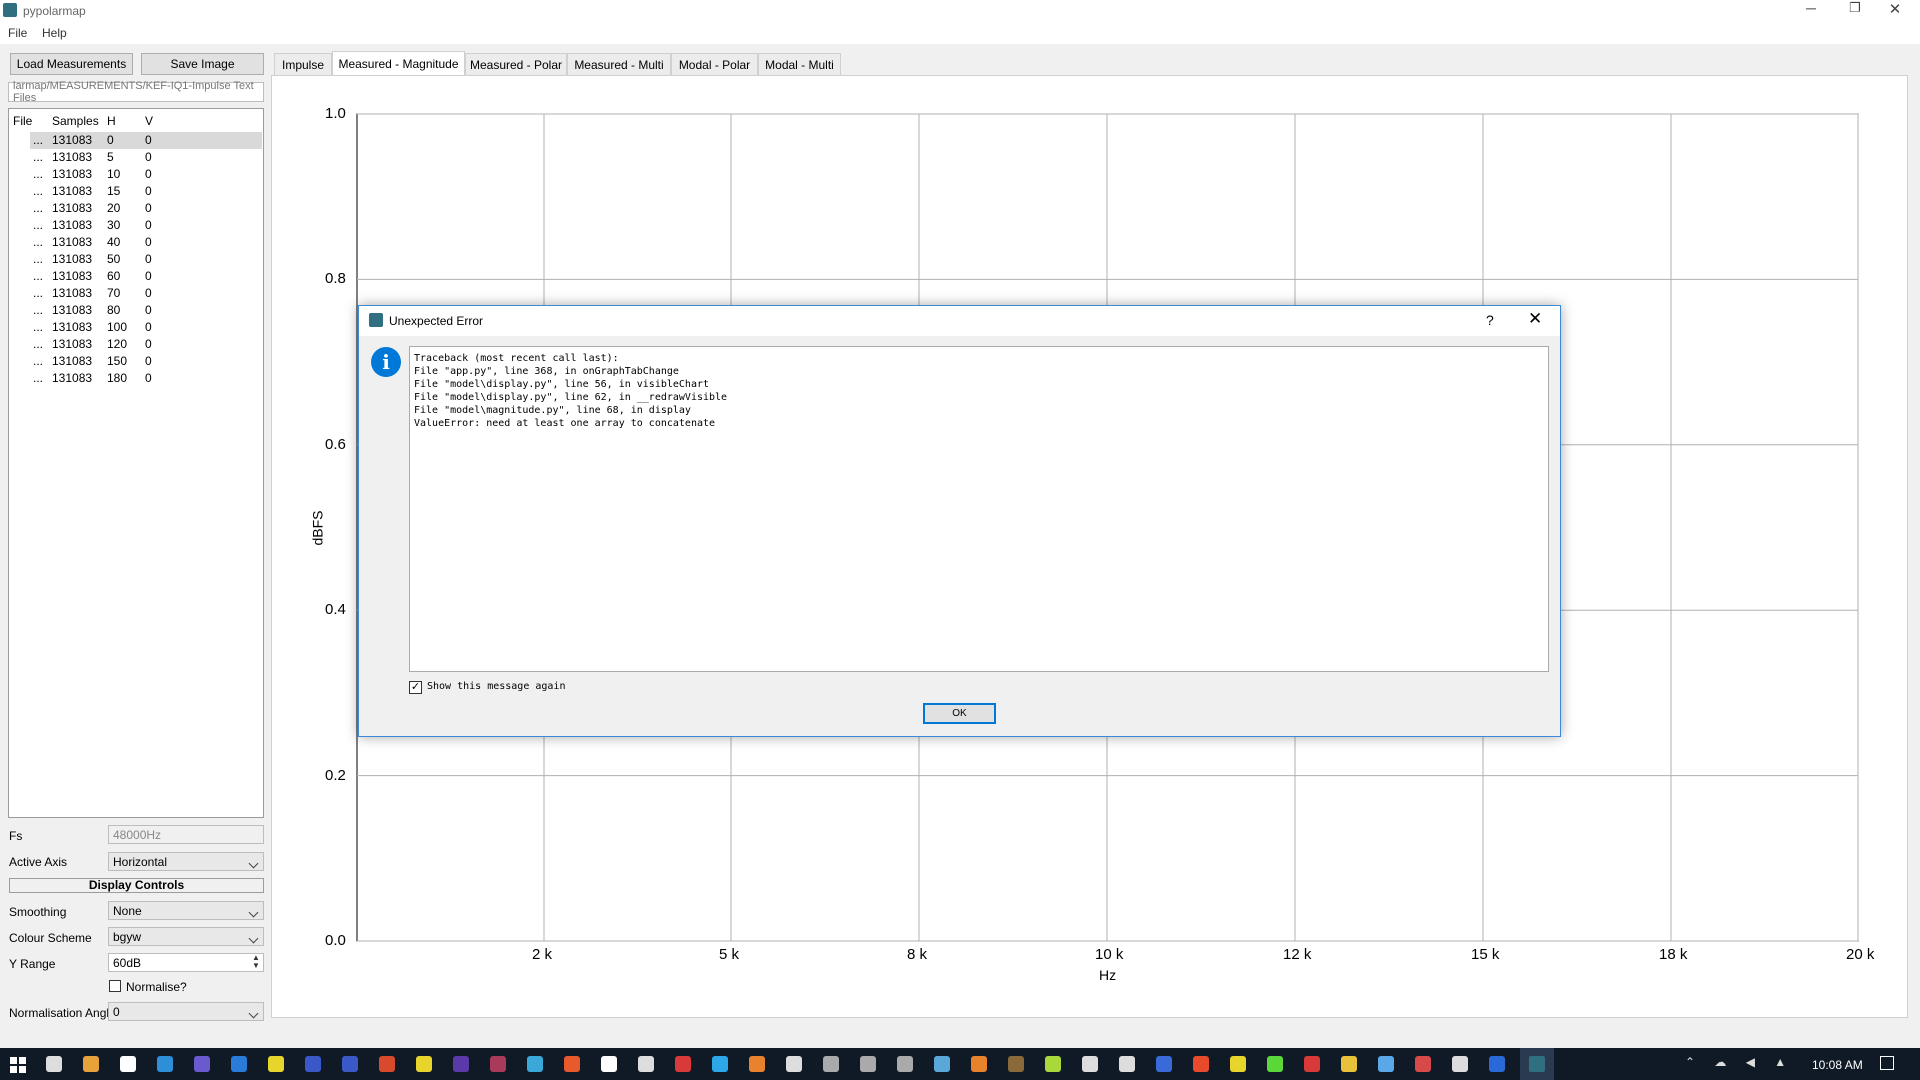 This screenshot has width=1920, height=1080. I want to click on table-row: ... 131083 30 0, so click(146, 225).